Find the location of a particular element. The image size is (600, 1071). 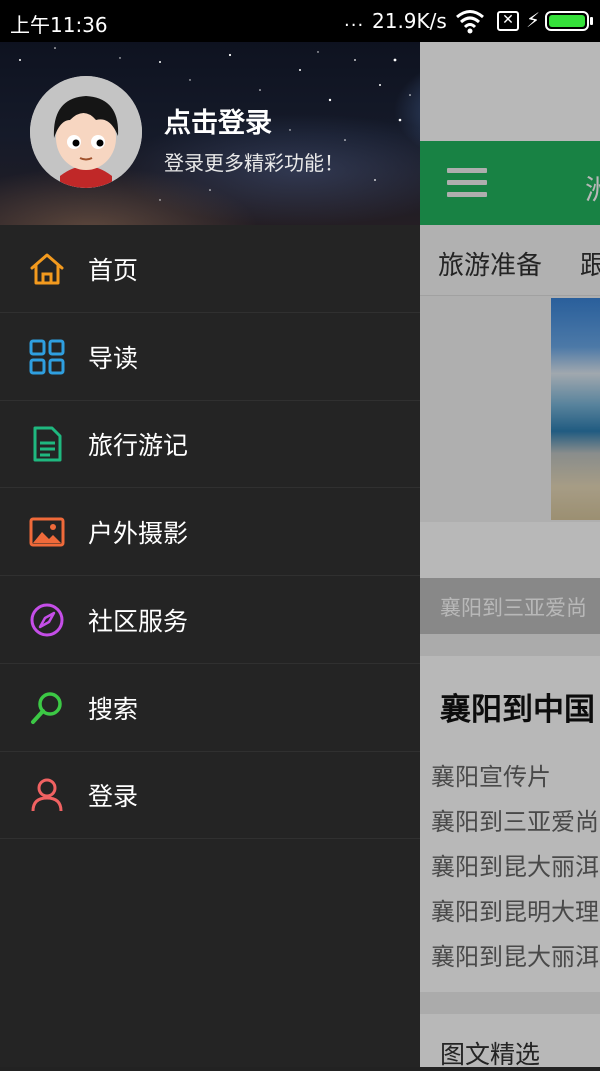

drawer-item-home: 首页 is located at coordinates (210, 269).